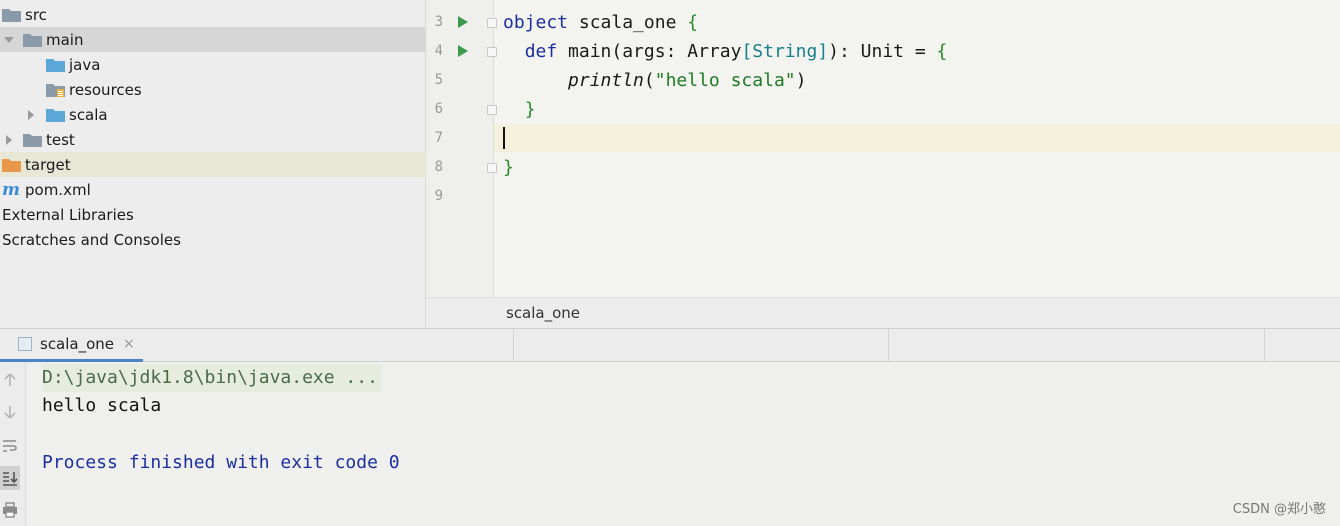 This screenshot has width=1340, height=526. I want to click on text-caret, so click(504, 138).